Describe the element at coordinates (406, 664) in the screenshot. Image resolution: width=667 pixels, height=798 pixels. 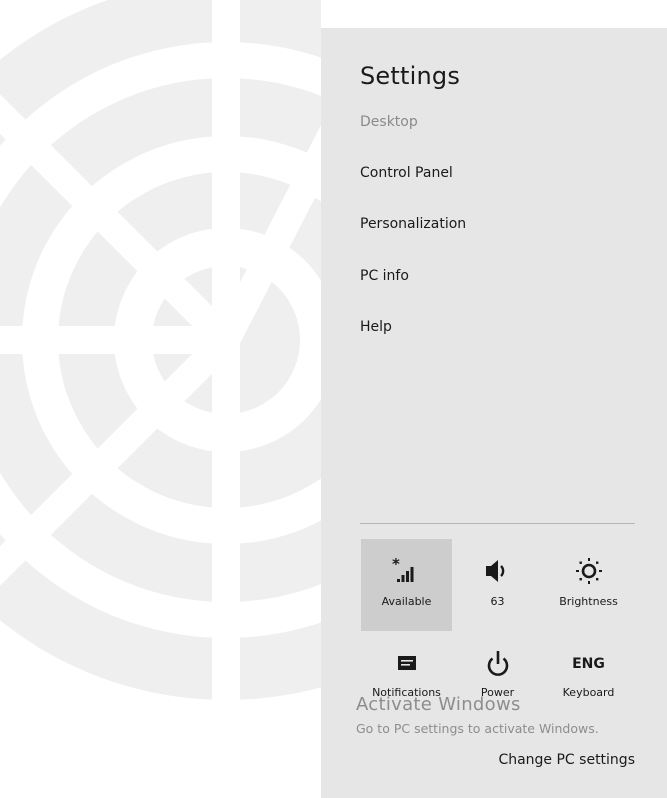
I see `notifications-icon` at that location.